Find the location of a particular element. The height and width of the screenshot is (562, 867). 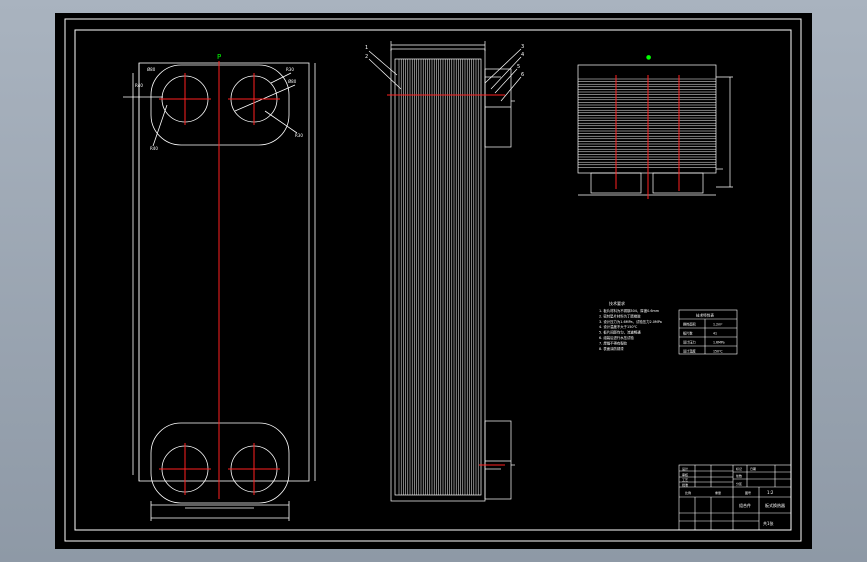

note-line: 5. 板片间距均匀，流道畅通 is located at coordinates (620, 332).